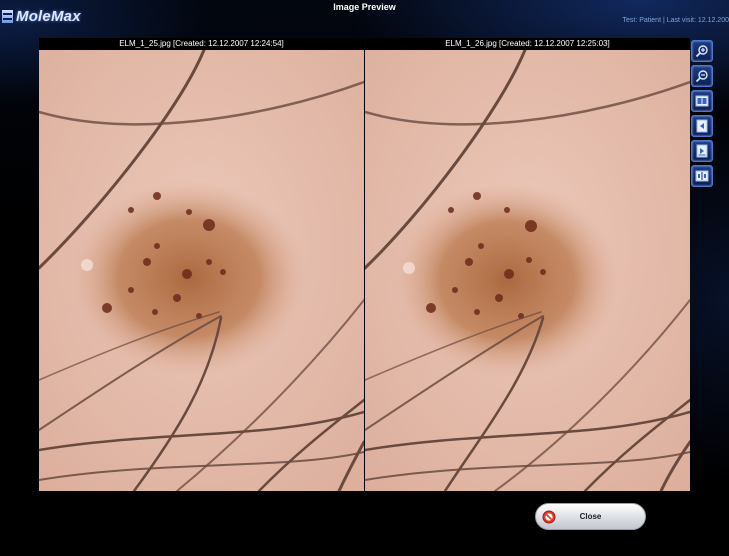 The height and width of the screenshot is (556, 729). I want to click on split-view-icon, so click(702, 176).